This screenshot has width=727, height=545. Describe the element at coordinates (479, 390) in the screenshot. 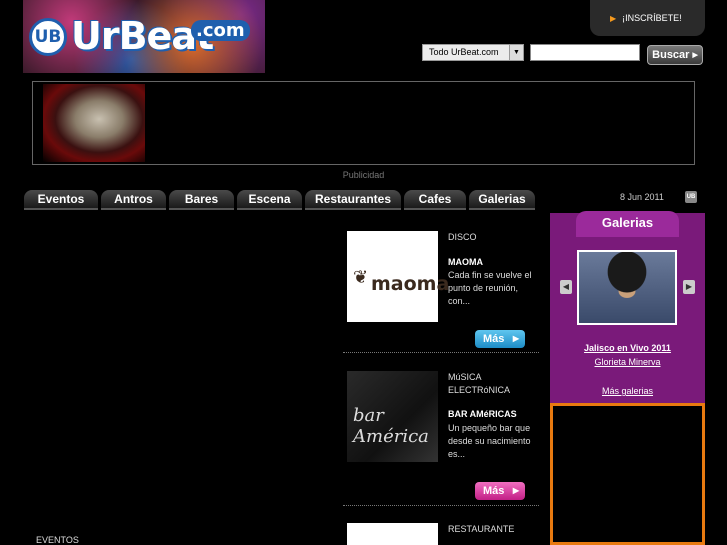

I see `category-line: ELECTRóNICA` at that location.